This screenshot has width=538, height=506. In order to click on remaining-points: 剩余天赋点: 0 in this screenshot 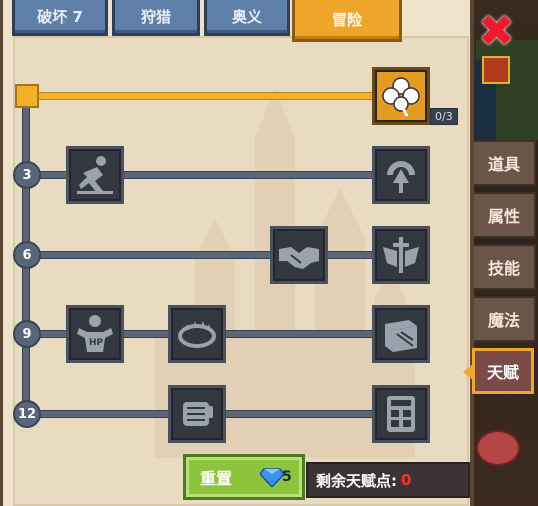, I will do `click(388, 480)`.